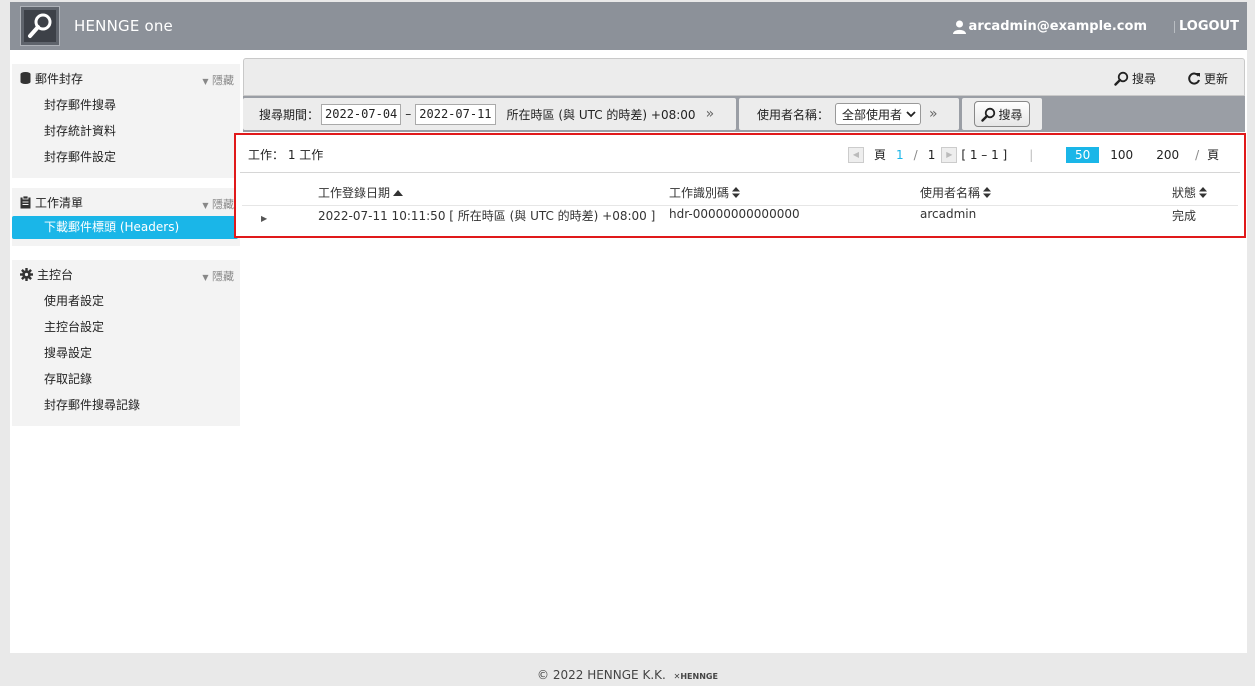 The image size is (1255, 686). Describe the element at coordinates (455, 114) in the screenshot. I see `date-to-input: 2022-07-11` at that location.